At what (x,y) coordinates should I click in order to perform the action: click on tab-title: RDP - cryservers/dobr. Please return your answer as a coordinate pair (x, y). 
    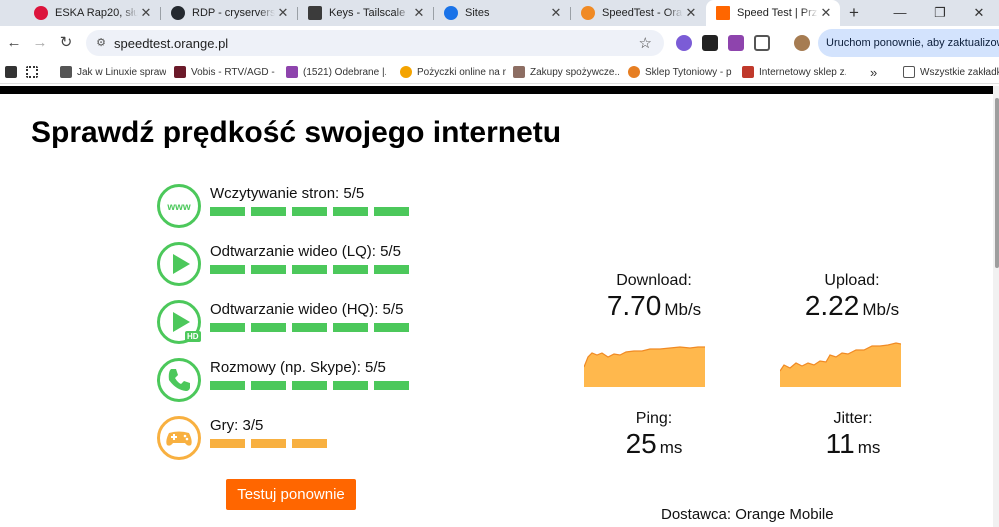
    Looking at the image, I should click on (233, 13).